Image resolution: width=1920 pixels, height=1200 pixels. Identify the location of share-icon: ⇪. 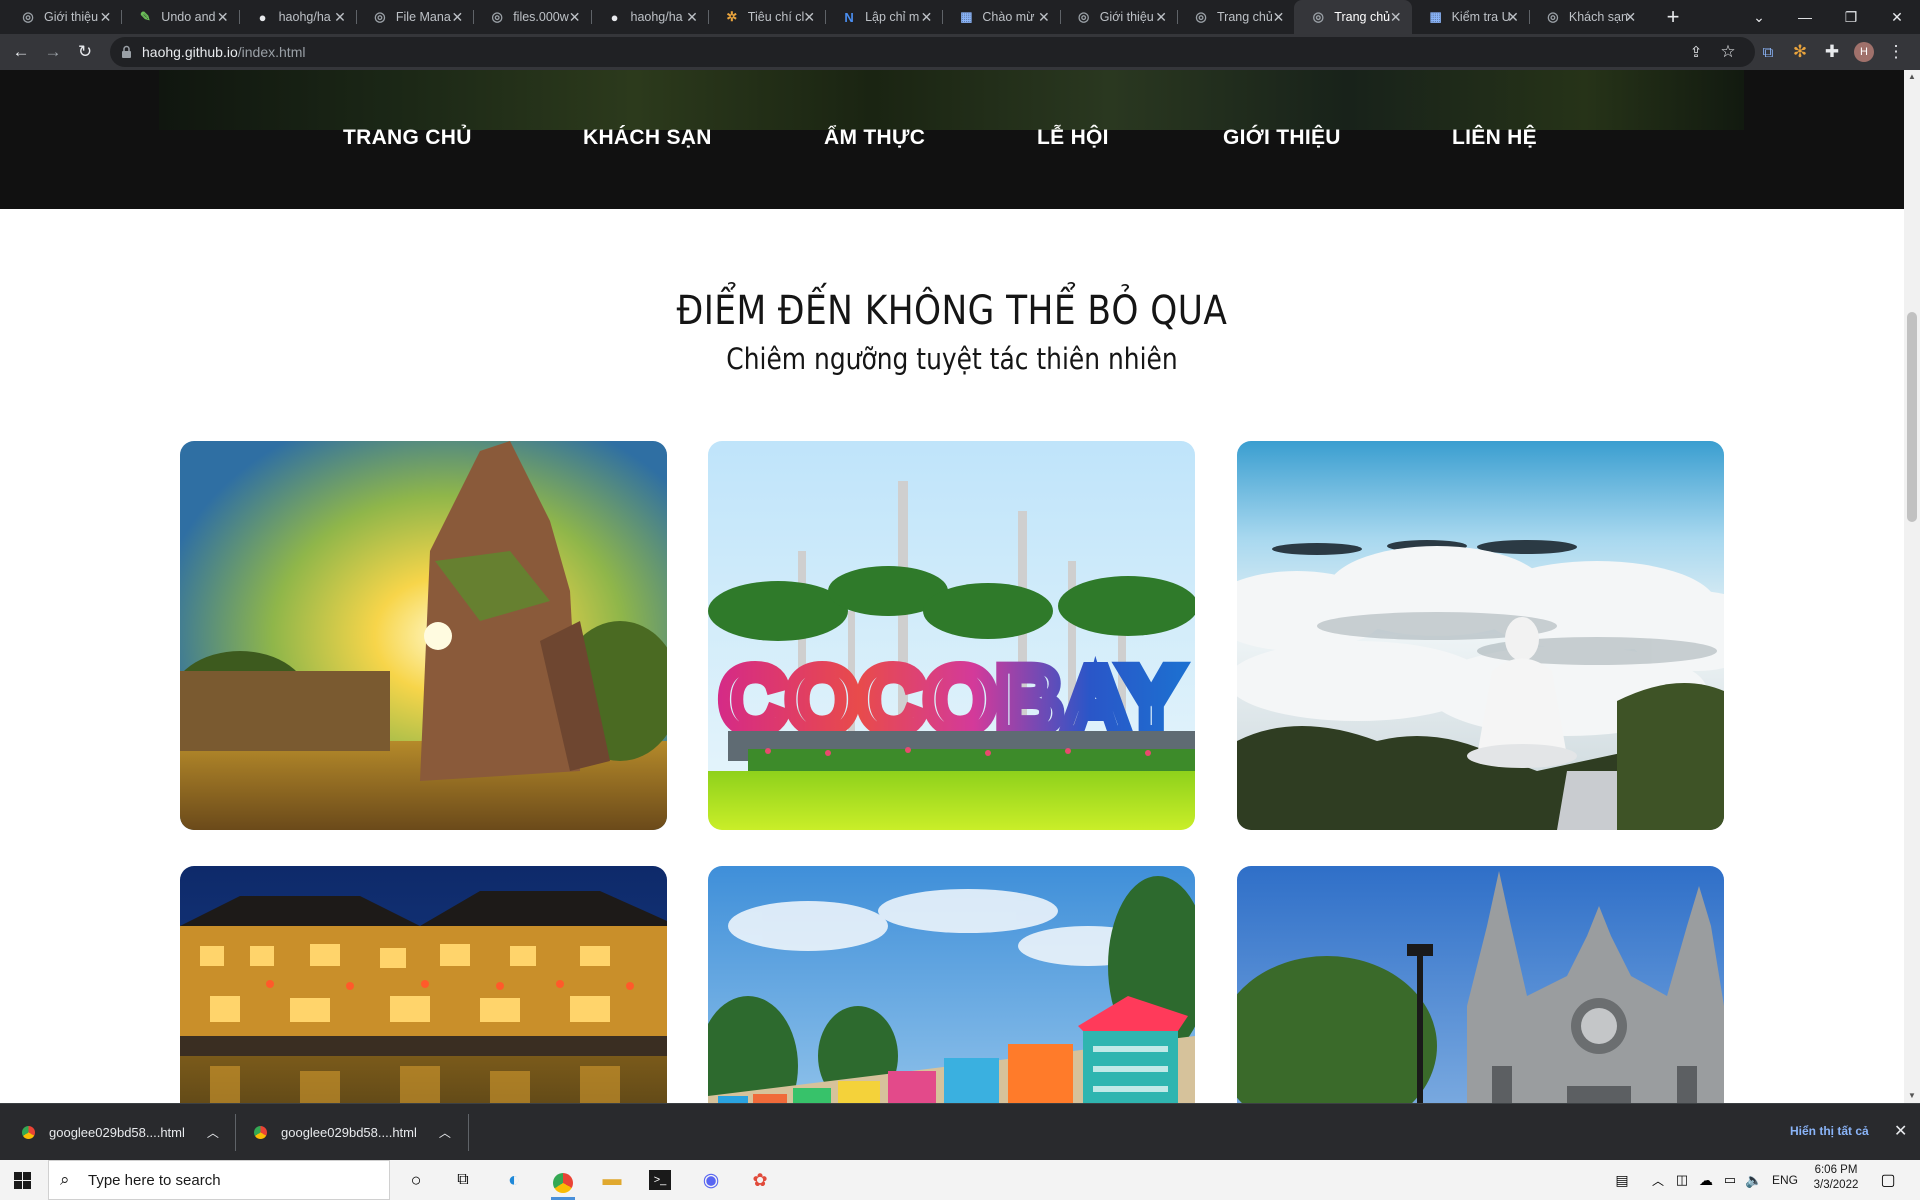
(1696, 52).